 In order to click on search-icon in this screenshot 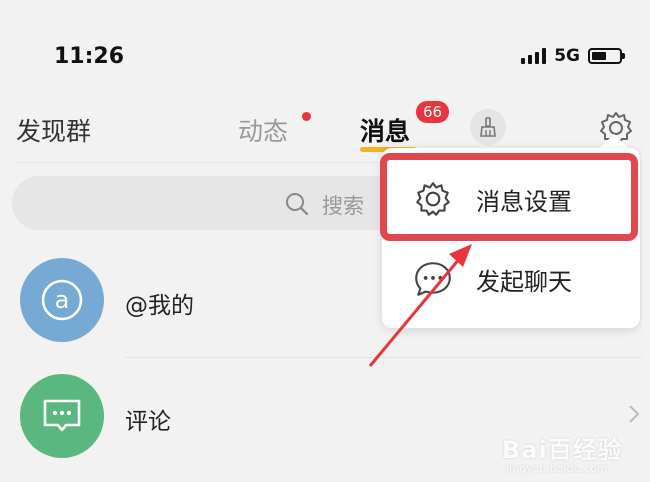, I will do `click(297, 204)`.